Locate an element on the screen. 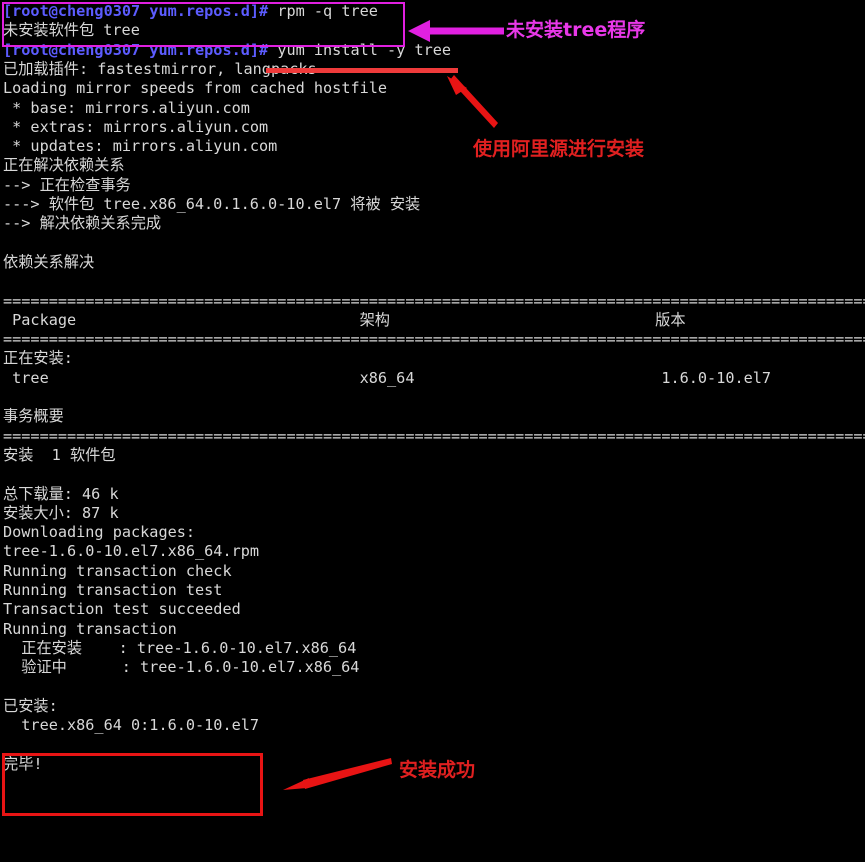 This screenshot has width=865, height=862. terminal-line: tree-1.6.0-10.el7.x86_64.rpm is located at coordinates (131, 551).